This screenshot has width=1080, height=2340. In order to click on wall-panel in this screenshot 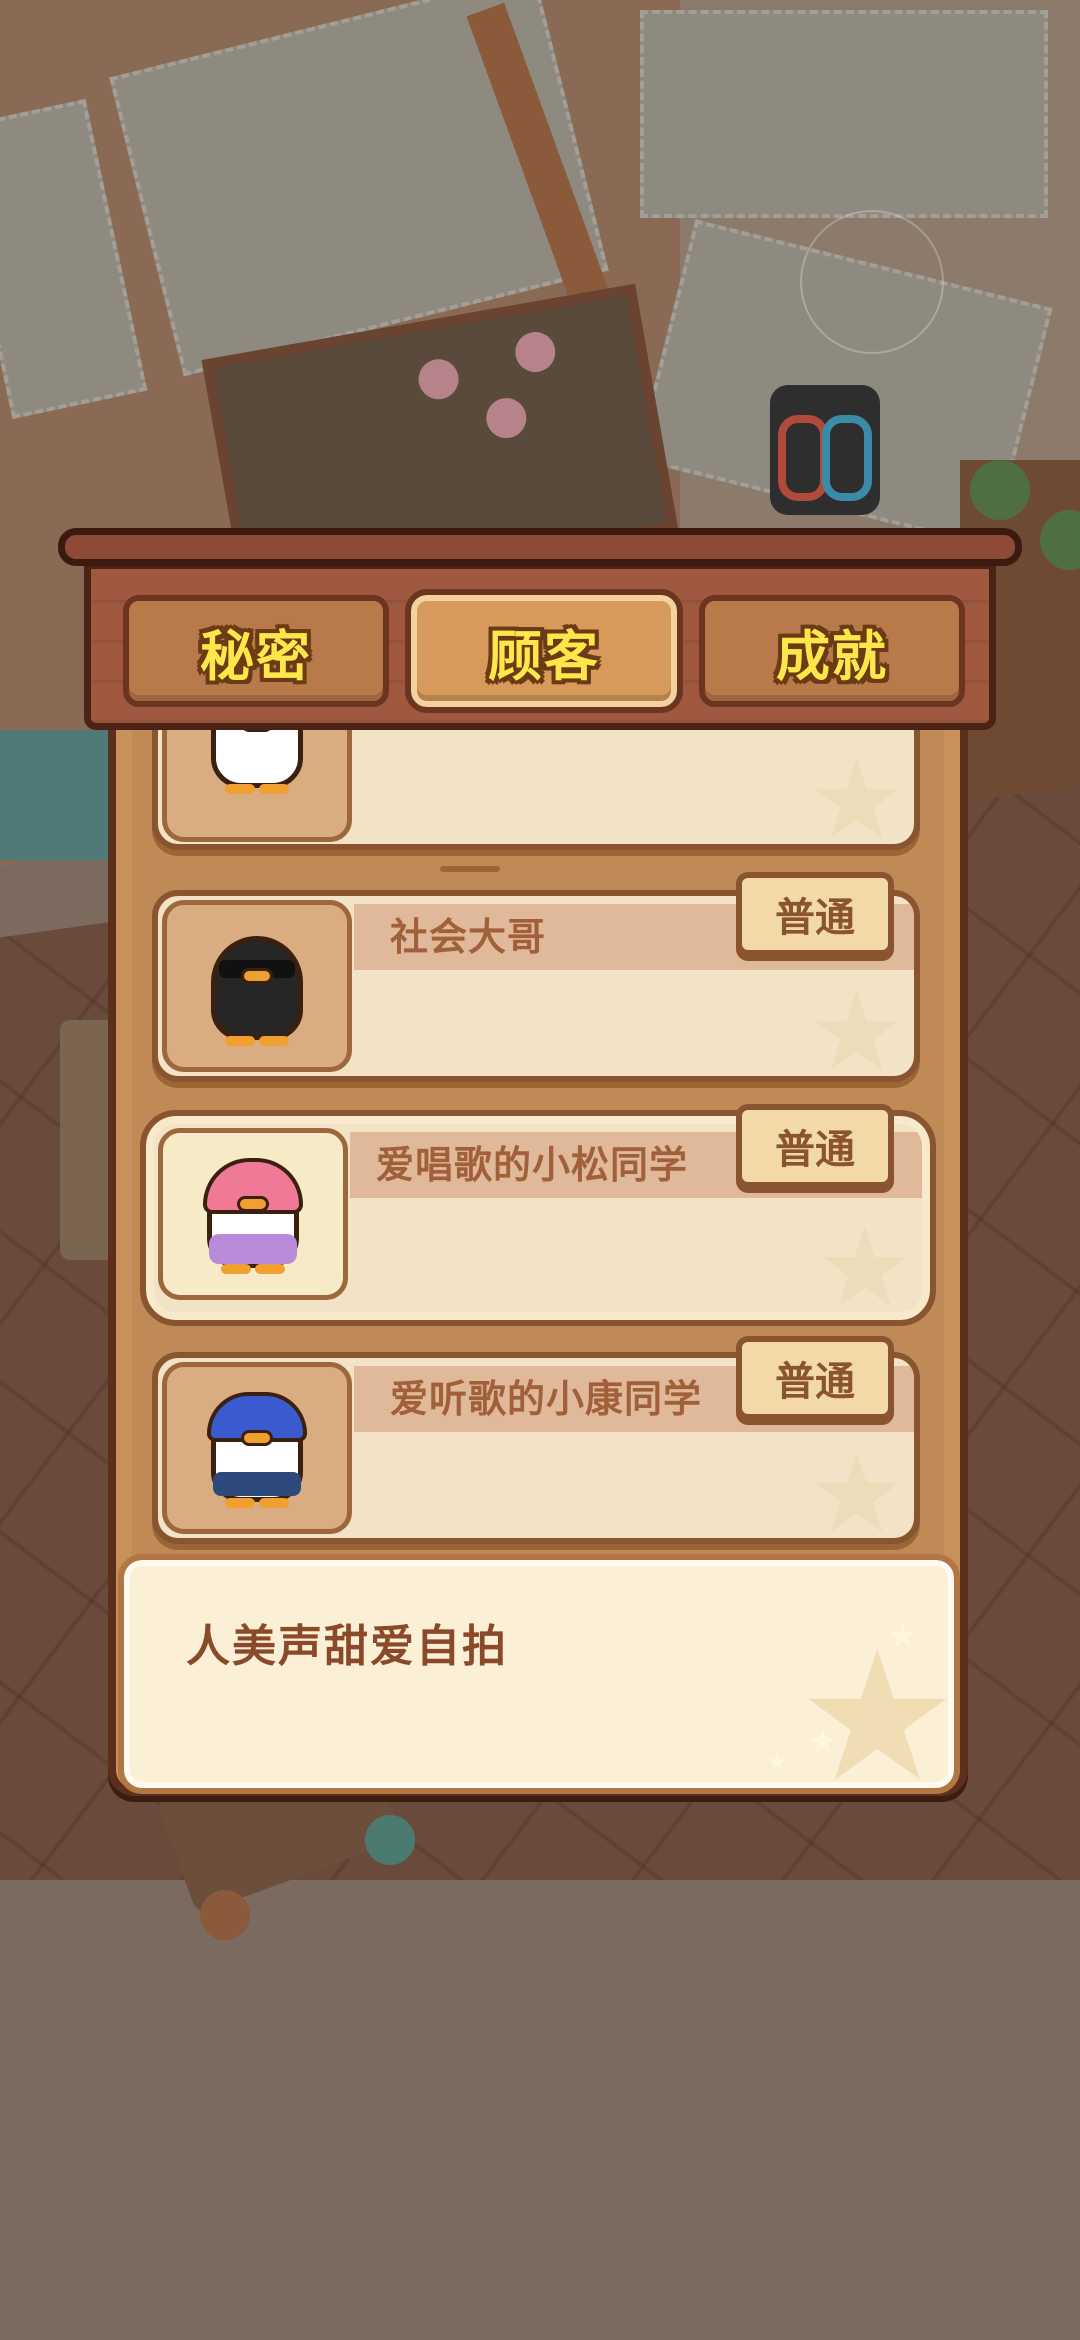, I will do `click(844, 114)`.